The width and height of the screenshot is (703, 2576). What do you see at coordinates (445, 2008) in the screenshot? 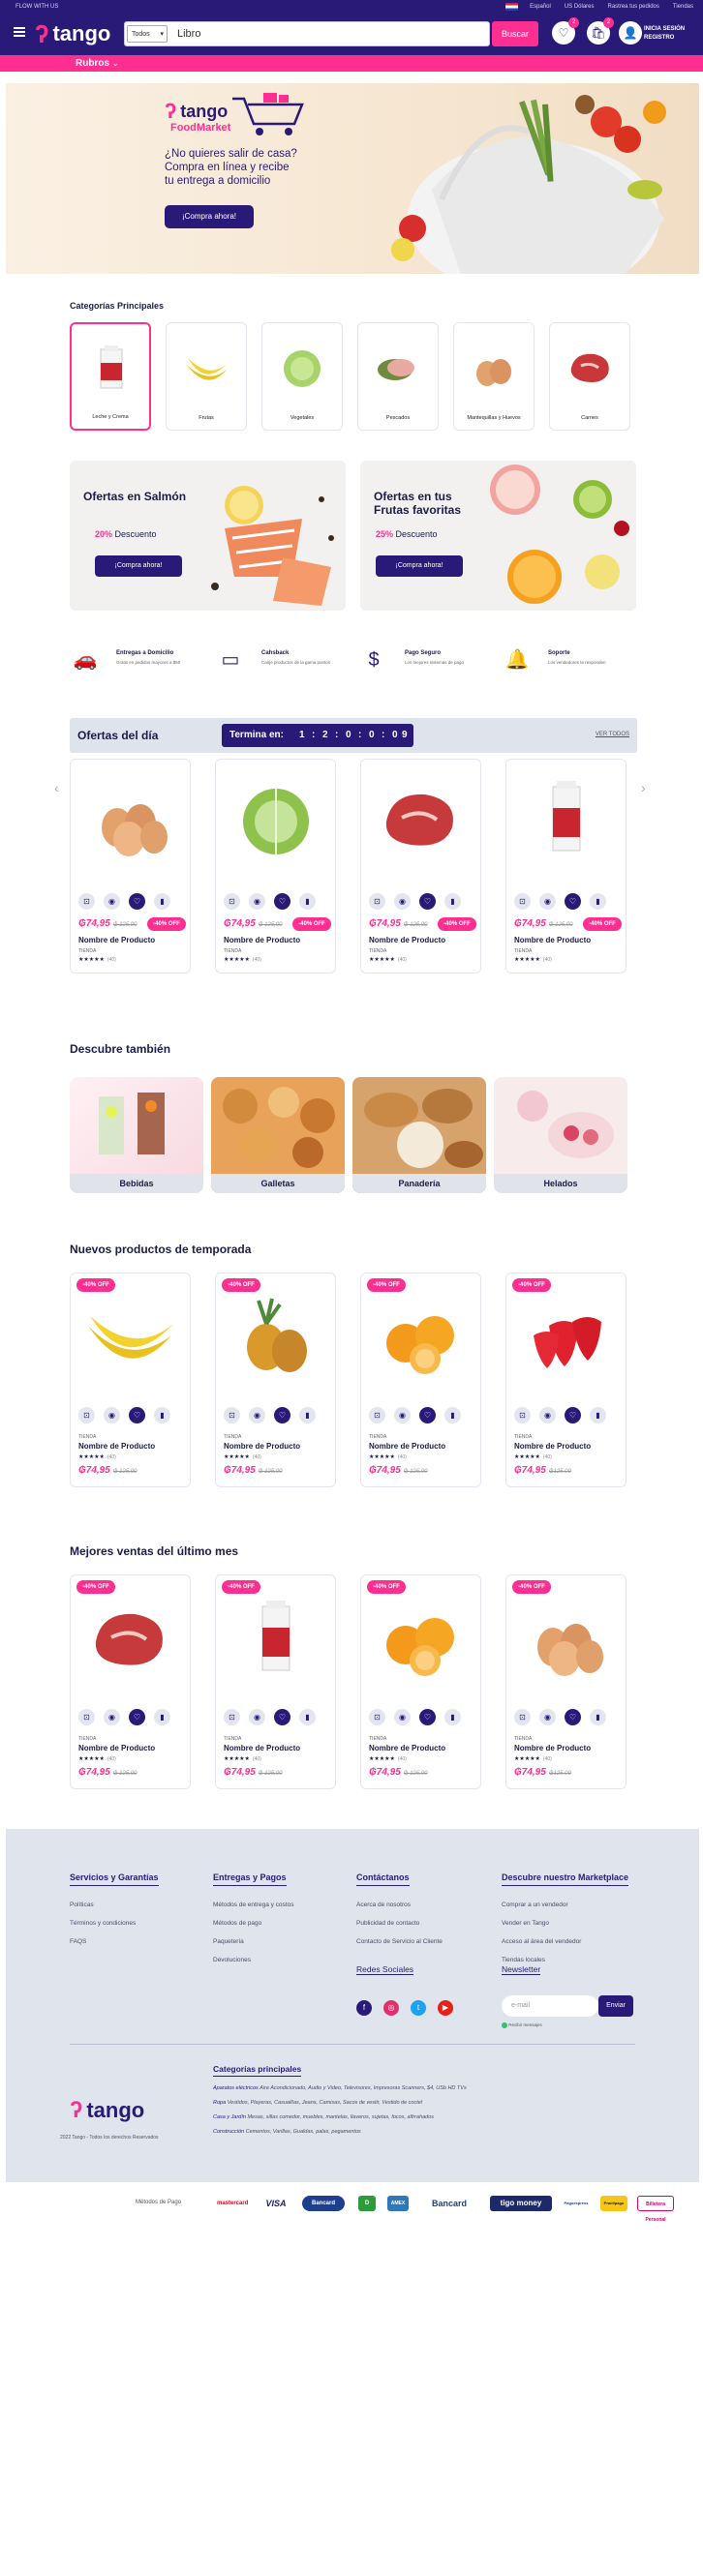
I see `youtube-icon: ▶` at bounding box center [445, 2008].